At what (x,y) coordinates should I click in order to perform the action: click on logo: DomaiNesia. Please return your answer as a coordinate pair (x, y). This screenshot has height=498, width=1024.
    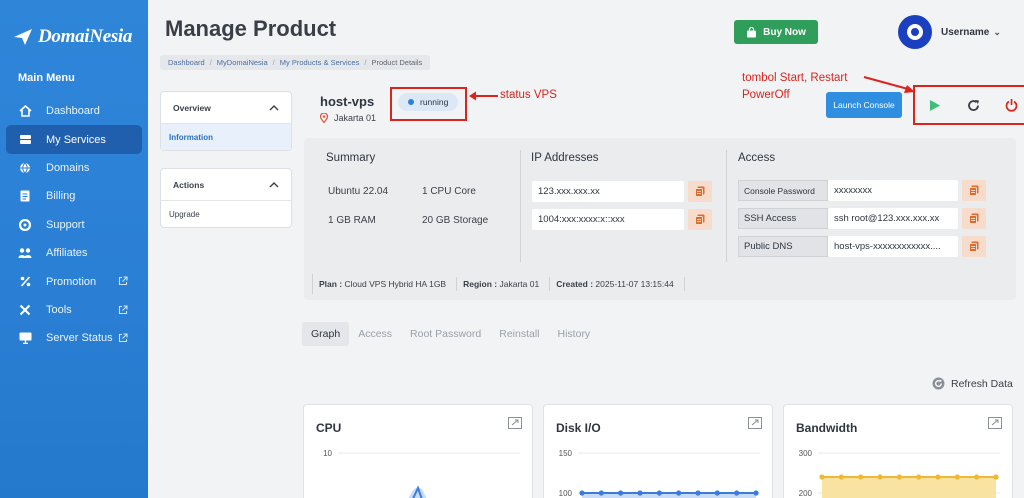
    Looking at the image, I should click on (72, 37).